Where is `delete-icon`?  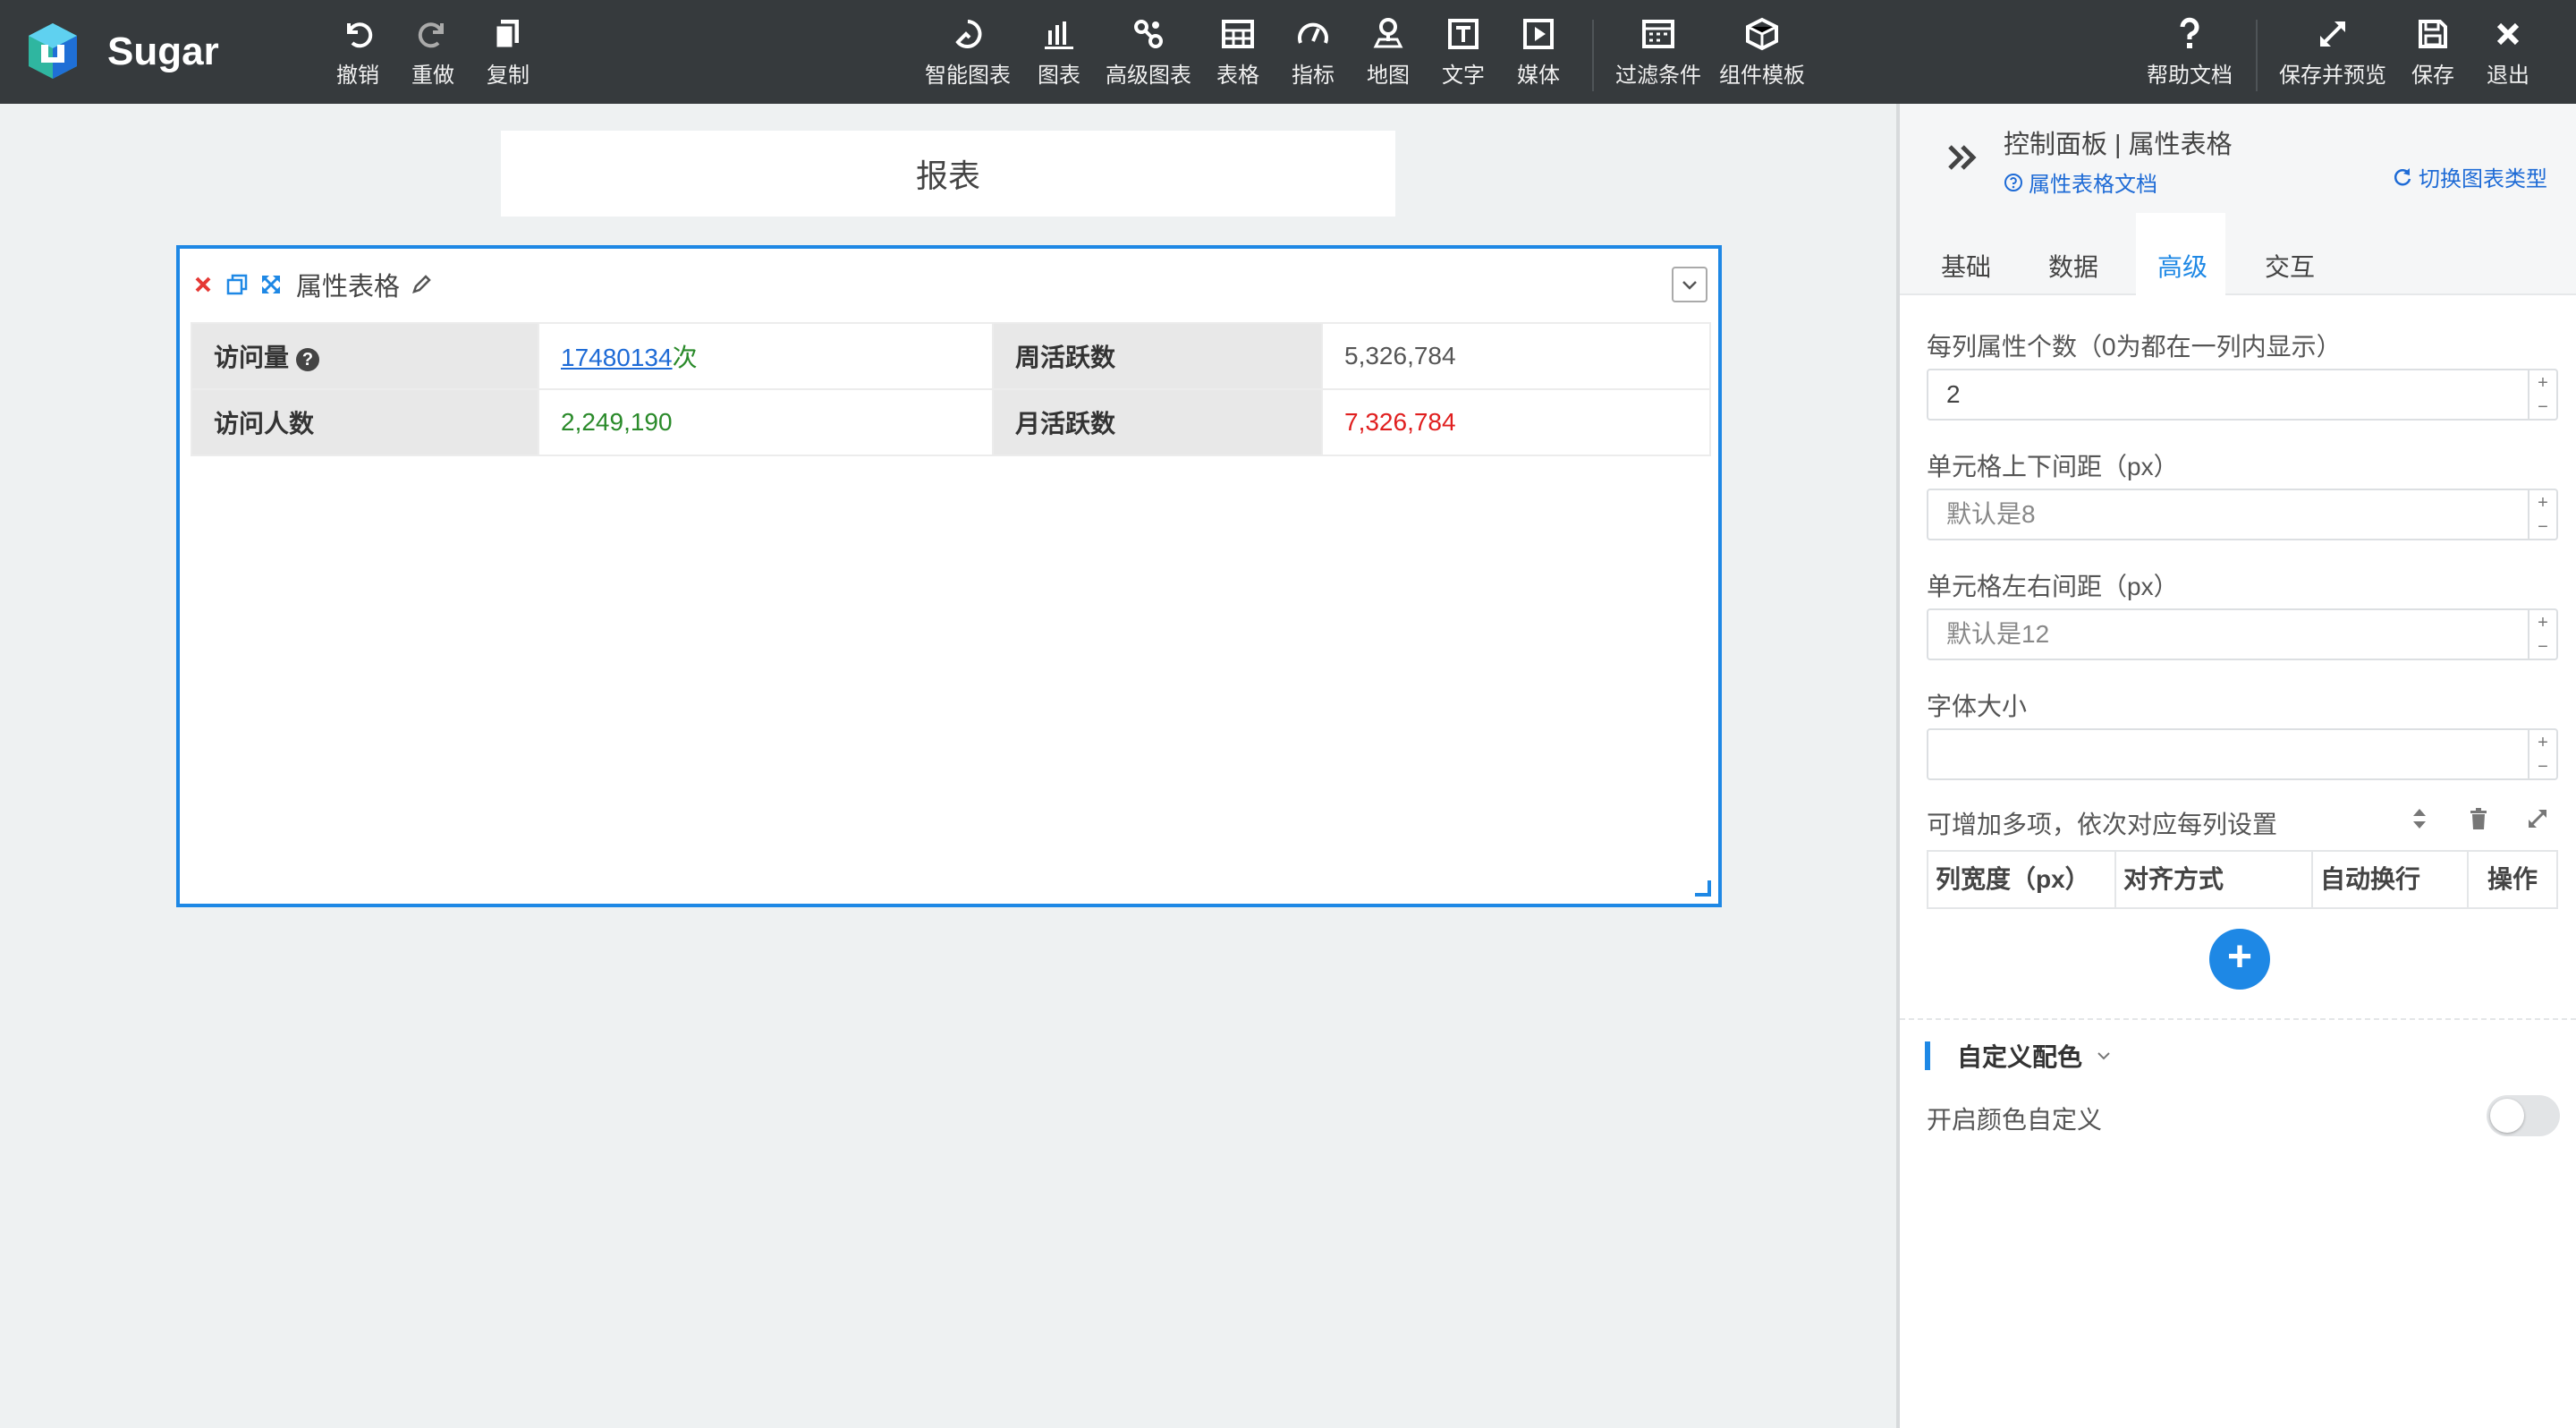 delete-icon is located at coordinates (203, 284).